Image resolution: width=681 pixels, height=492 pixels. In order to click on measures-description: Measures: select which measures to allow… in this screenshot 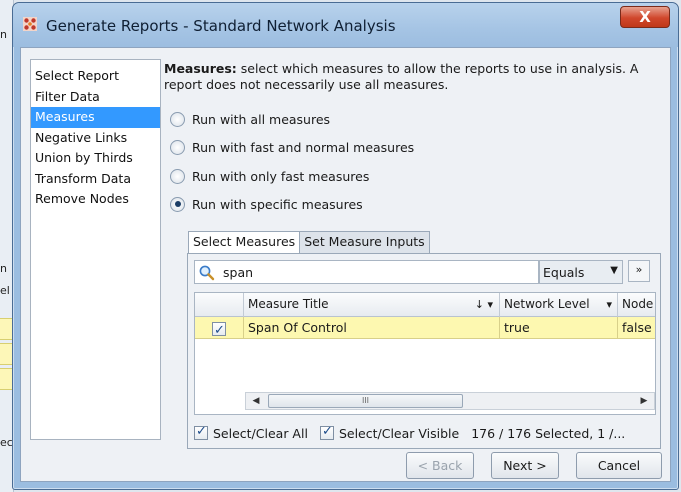, I will do `click(414, 77)`.